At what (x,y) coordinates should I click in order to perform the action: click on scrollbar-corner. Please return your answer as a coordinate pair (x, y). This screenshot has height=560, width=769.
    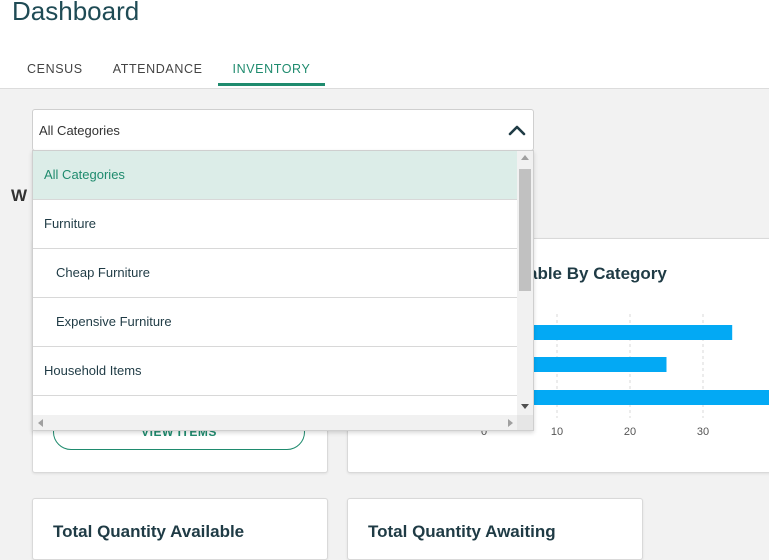
    Looking at the image, I should click on (525, 422).